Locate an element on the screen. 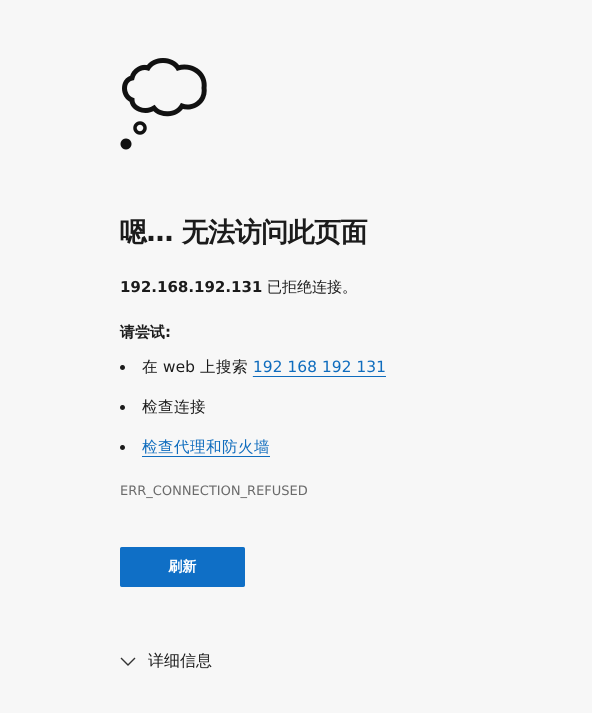 This screenshot has width=592, height=713. chevron-icon is located at coordinates (128, 661).